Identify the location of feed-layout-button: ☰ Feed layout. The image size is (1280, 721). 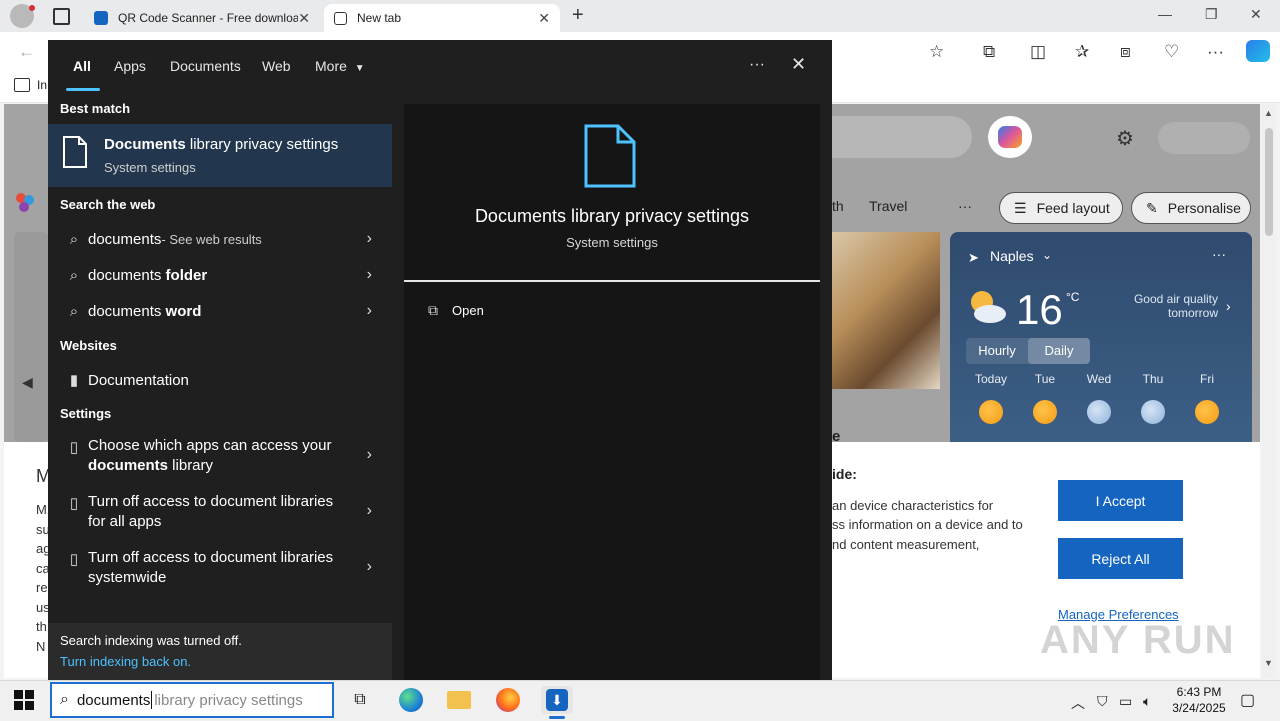
(1061, 208).